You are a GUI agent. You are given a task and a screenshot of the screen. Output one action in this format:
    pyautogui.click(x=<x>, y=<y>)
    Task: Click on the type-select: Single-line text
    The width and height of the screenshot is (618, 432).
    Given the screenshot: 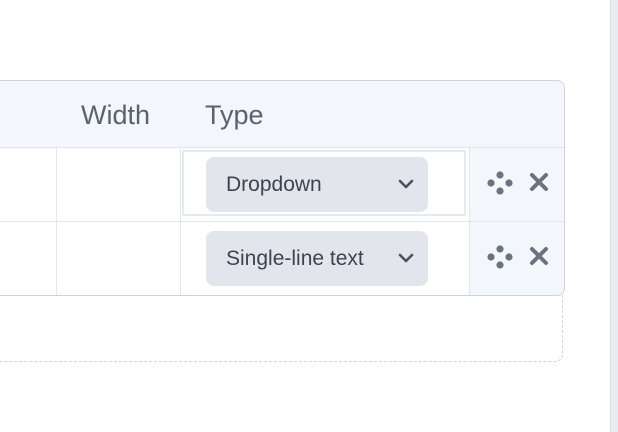 What is the action you would take?
    pyautogui.click(x=317, y=258)
    